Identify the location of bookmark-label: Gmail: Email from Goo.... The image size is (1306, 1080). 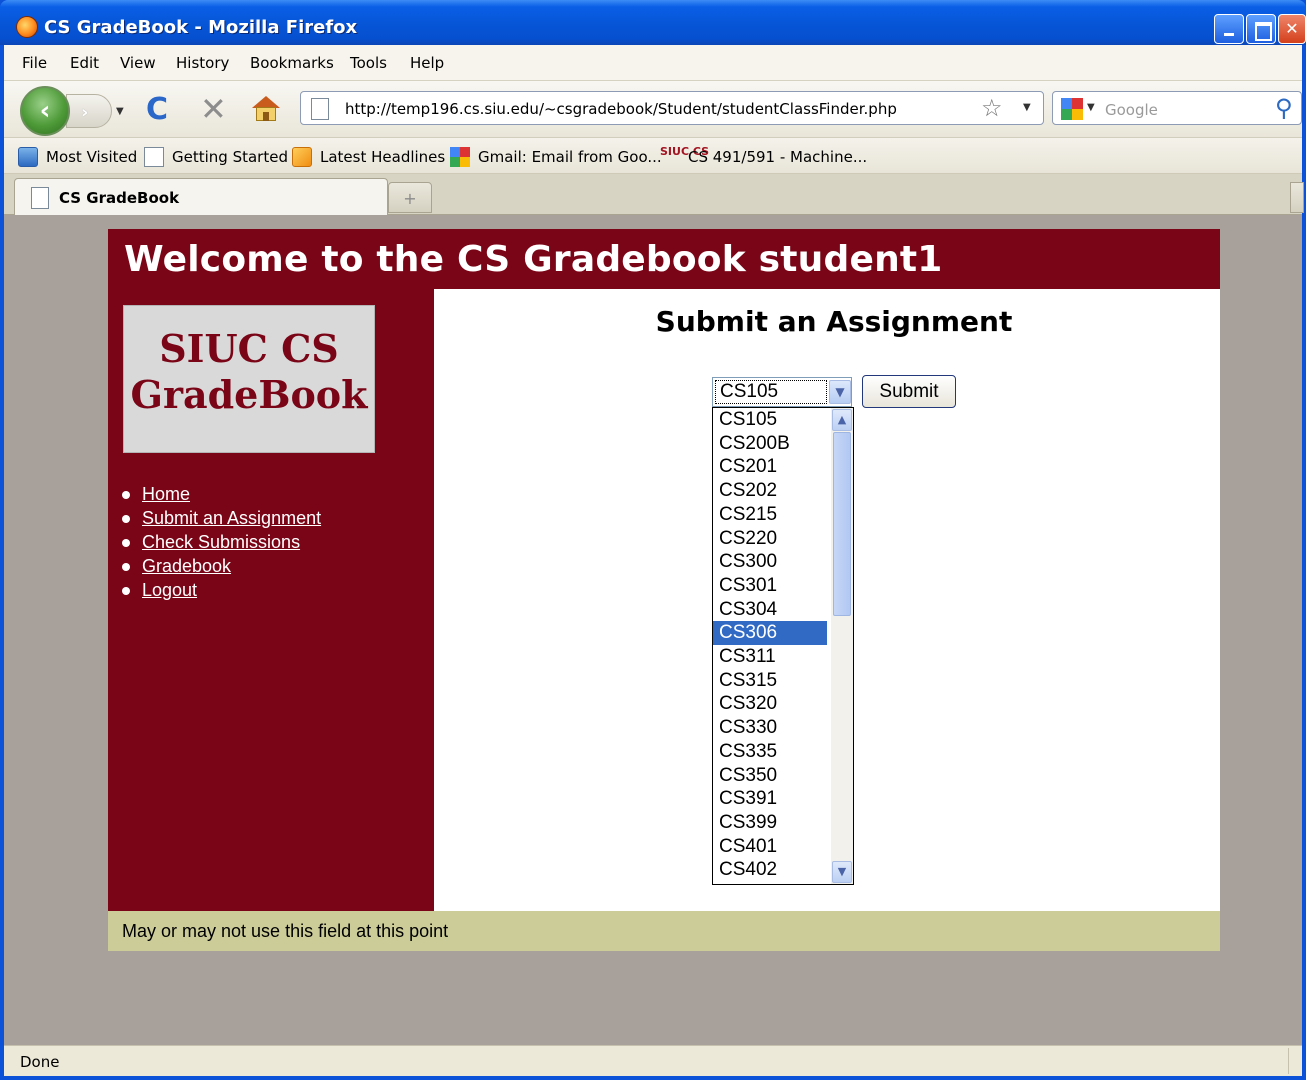
(570, 157).